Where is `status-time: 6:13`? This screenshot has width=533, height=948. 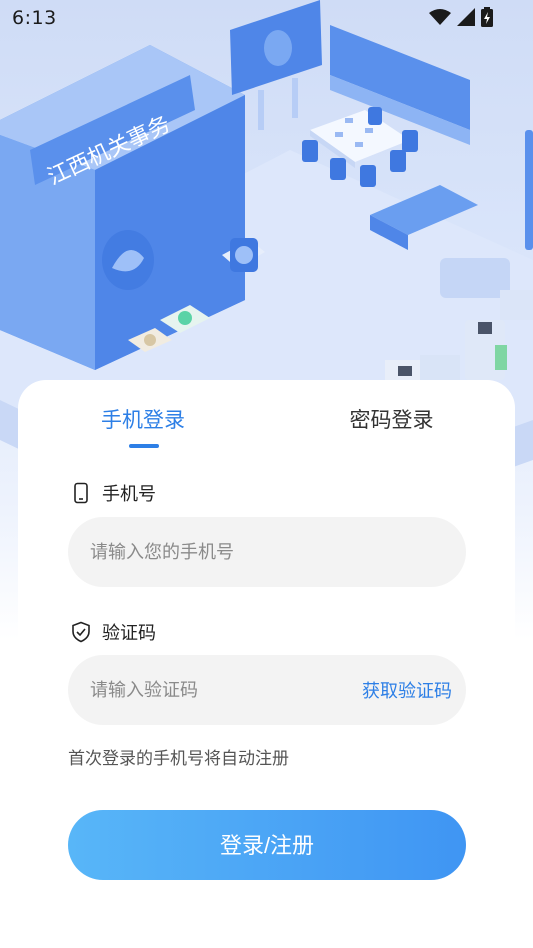
status-time: 6:13 is located at coordinates (34, 18).